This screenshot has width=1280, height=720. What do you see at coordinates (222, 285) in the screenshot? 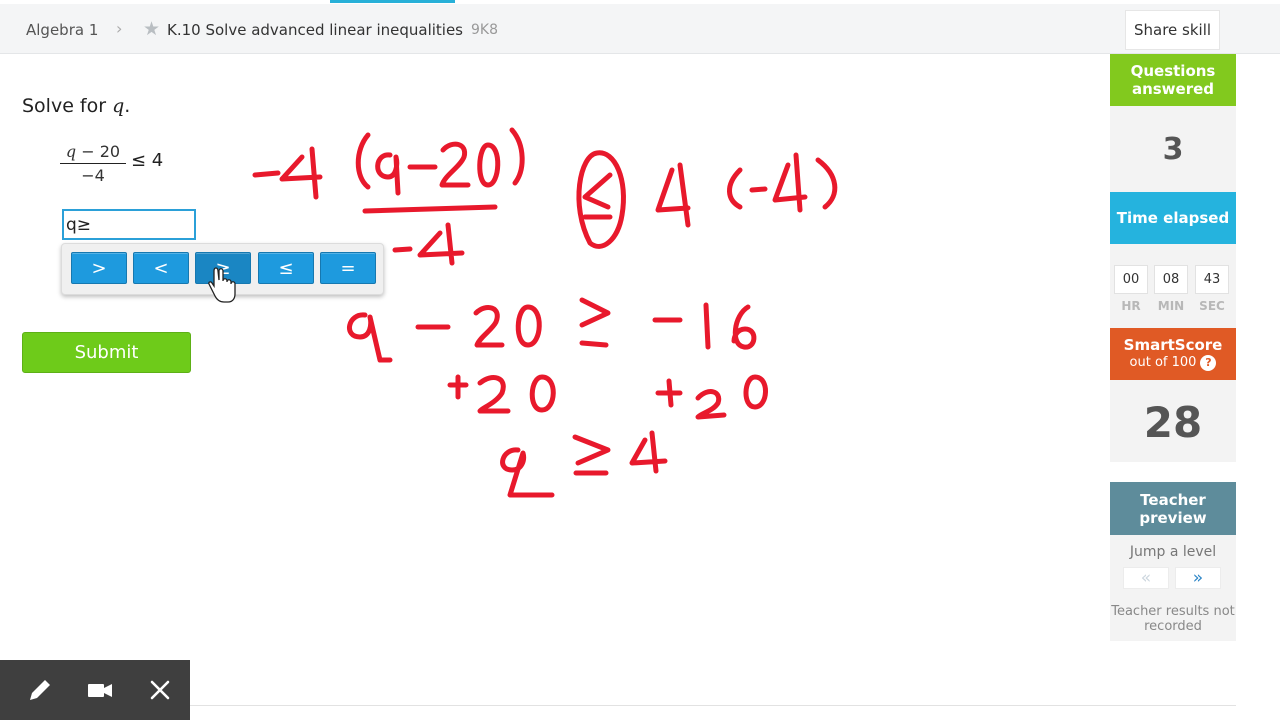
I see `hand-cursor-icon` at bounding box center [222, 285].